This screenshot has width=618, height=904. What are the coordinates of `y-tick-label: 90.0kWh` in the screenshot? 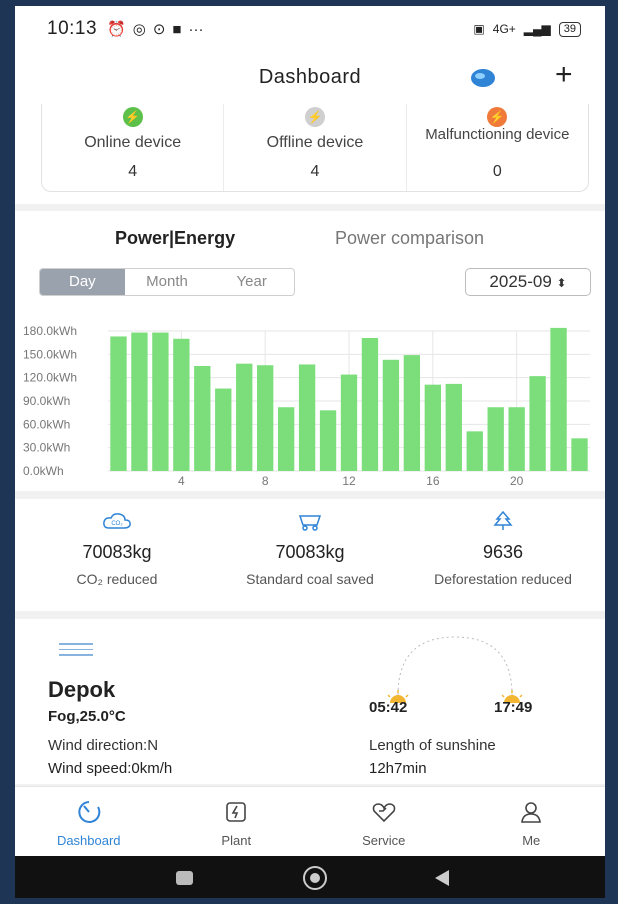 It's located at (46, 401).